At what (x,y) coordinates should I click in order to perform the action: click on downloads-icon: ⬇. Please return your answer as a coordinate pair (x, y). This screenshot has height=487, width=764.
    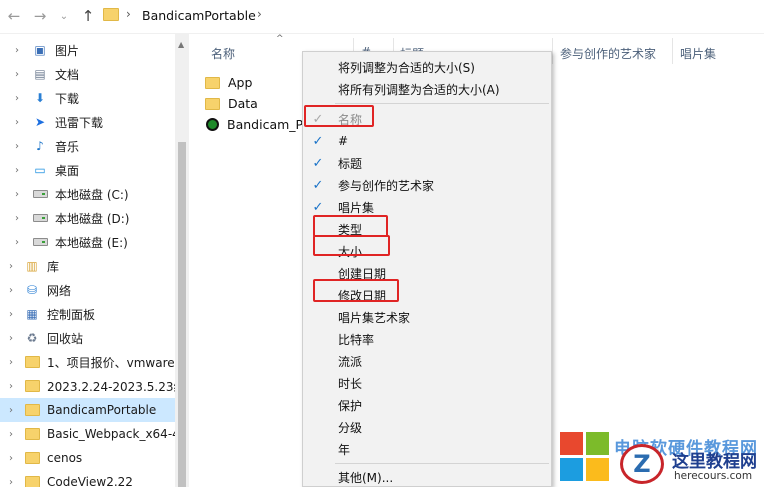
    Looking at the image, I should click on (40, 98).